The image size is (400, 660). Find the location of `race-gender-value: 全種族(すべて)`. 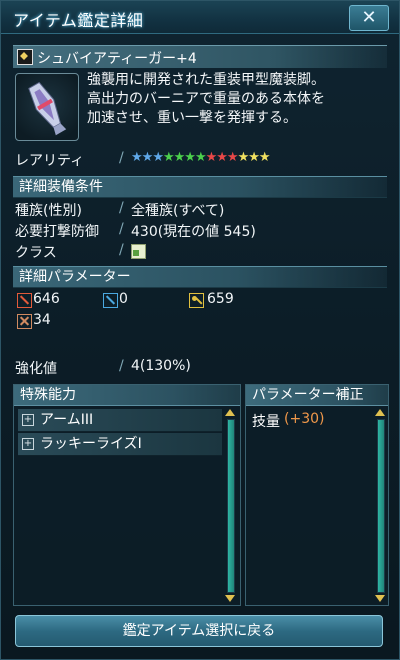

race-gender-value: 全種族(すべて) is located at coordinates (178, 211).